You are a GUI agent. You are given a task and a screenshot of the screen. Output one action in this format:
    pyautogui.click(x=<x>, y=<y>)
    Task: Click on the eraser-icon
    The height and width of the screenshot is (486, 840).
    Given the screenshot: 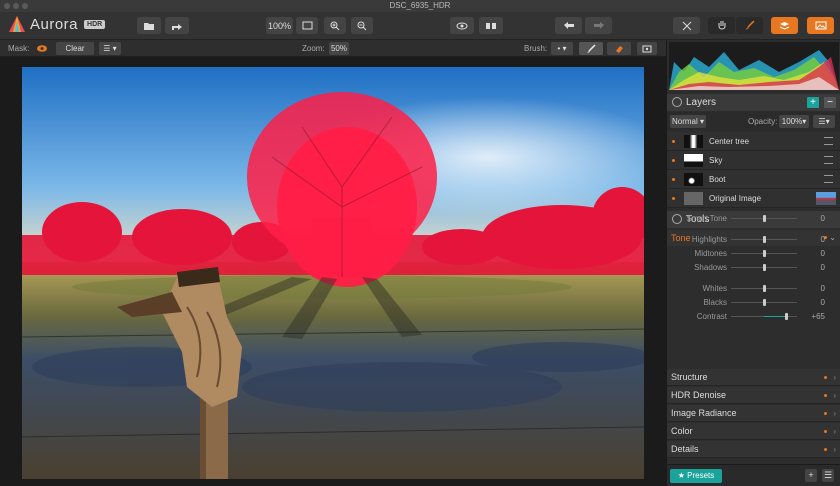 What is the action you would take?
    pyautogui.click(x=619, y=49)
    